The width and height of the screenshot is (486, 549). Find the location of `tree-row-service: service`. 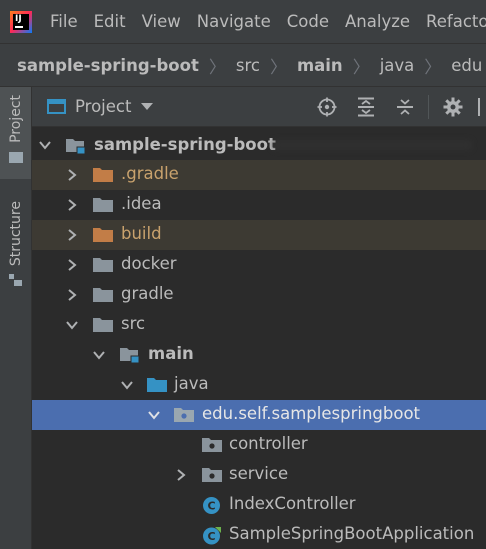

tree-row-service: service is located at coordinates (259, 475).